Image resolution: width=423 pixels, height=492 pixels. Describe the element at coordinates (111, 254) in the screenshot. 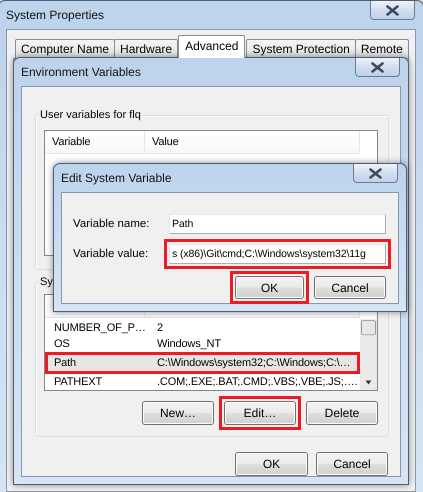

I see `field-label: Variable value:` at that location.